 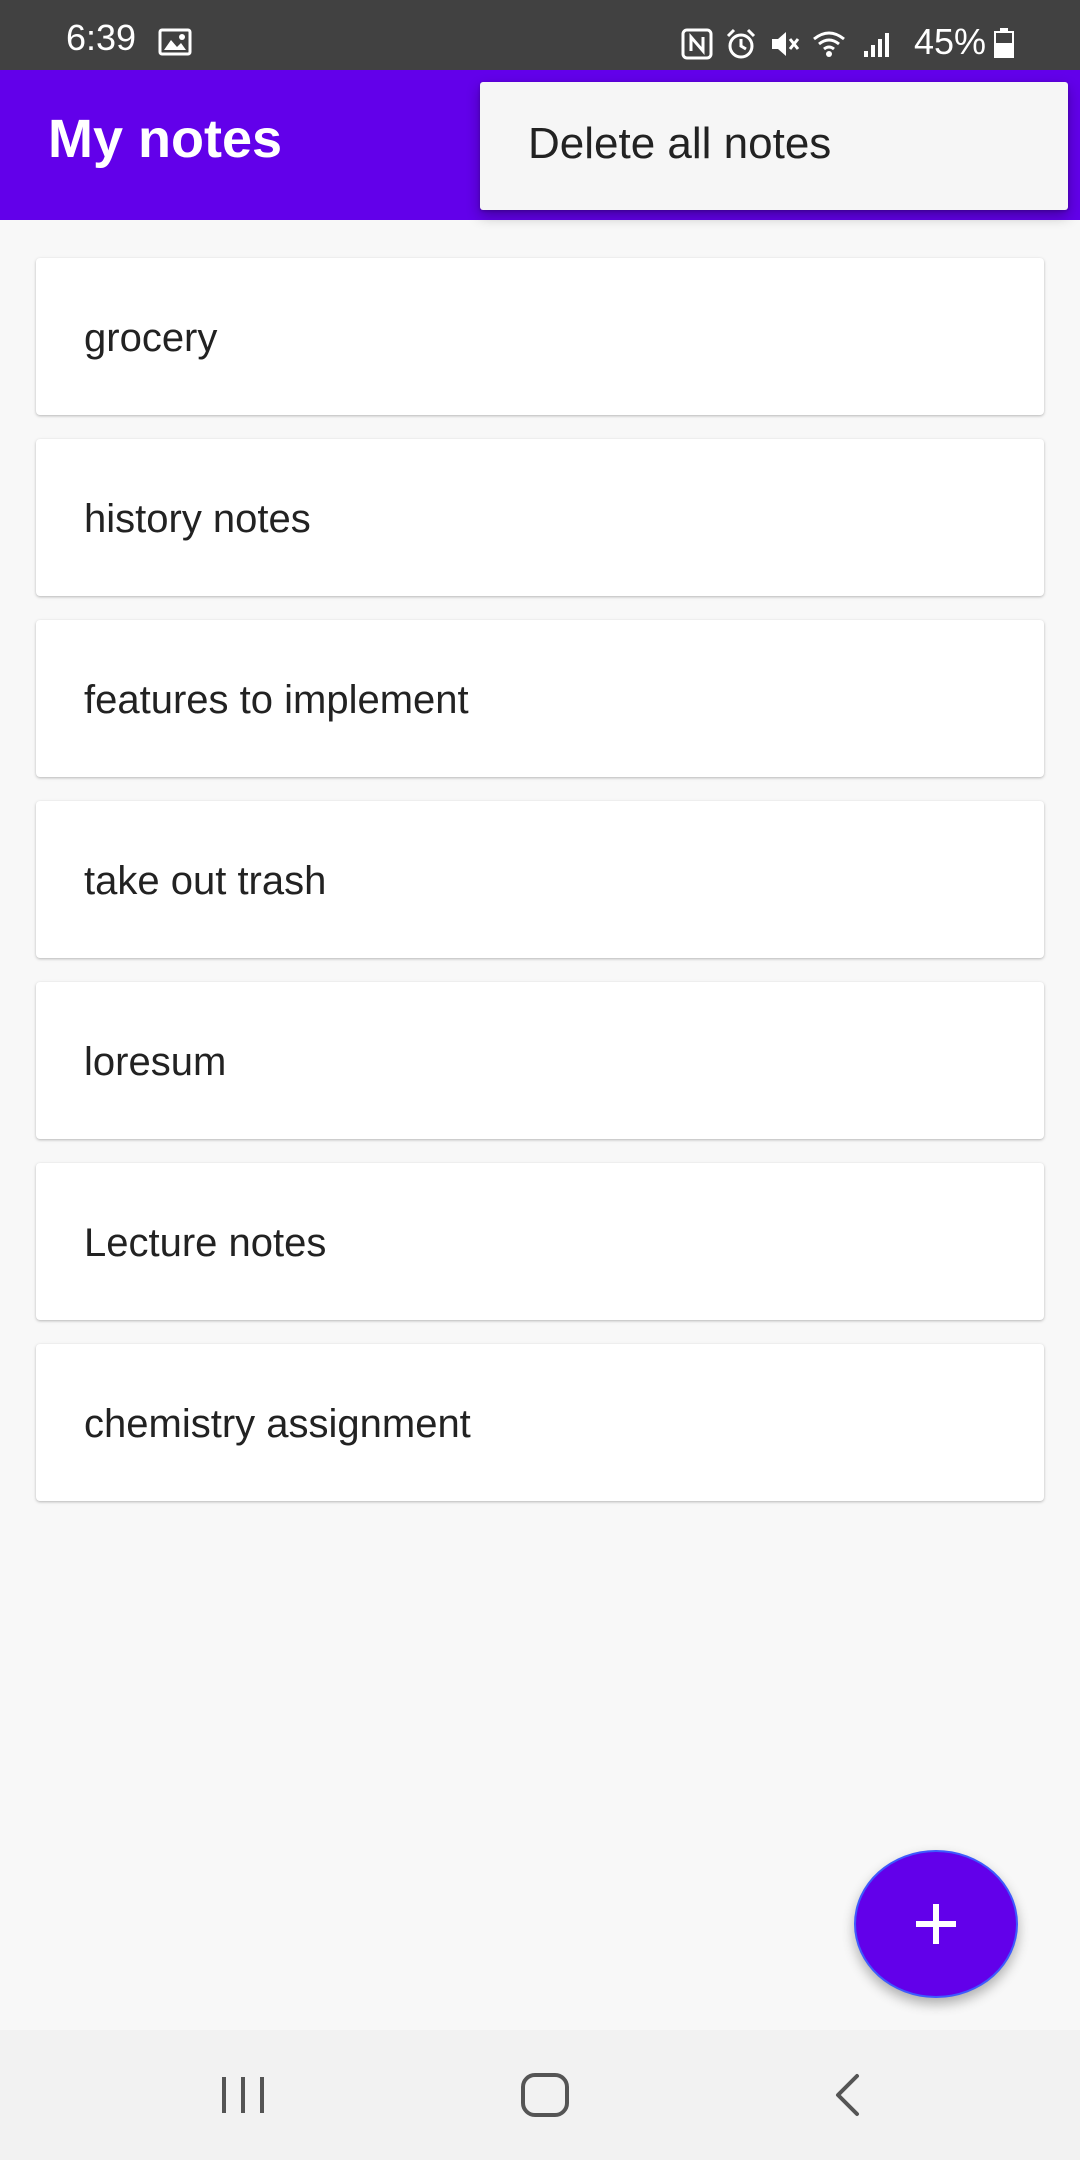 What do you see at coordinates (697, 44) in the screenshot?
I see `nfc-icon` at bounding box center [697, 44].